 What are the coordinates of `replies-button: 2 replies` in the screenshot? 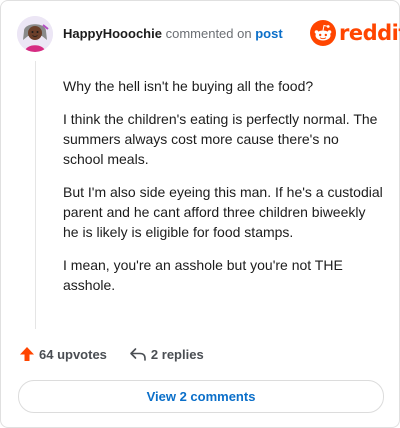 It's located at (166, 354).